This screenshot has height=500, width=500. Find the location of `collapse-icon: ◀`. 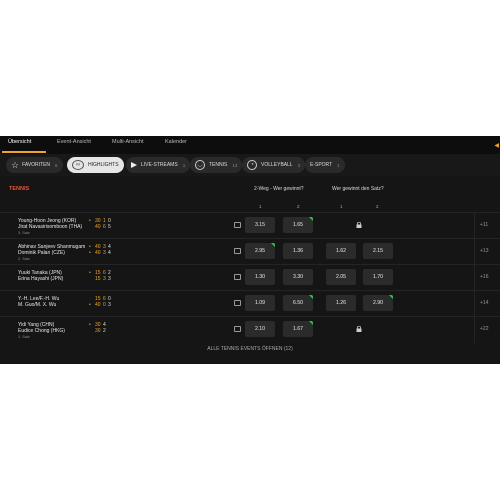

collapse-icon: ◀ is located at coordinates (496, 145).